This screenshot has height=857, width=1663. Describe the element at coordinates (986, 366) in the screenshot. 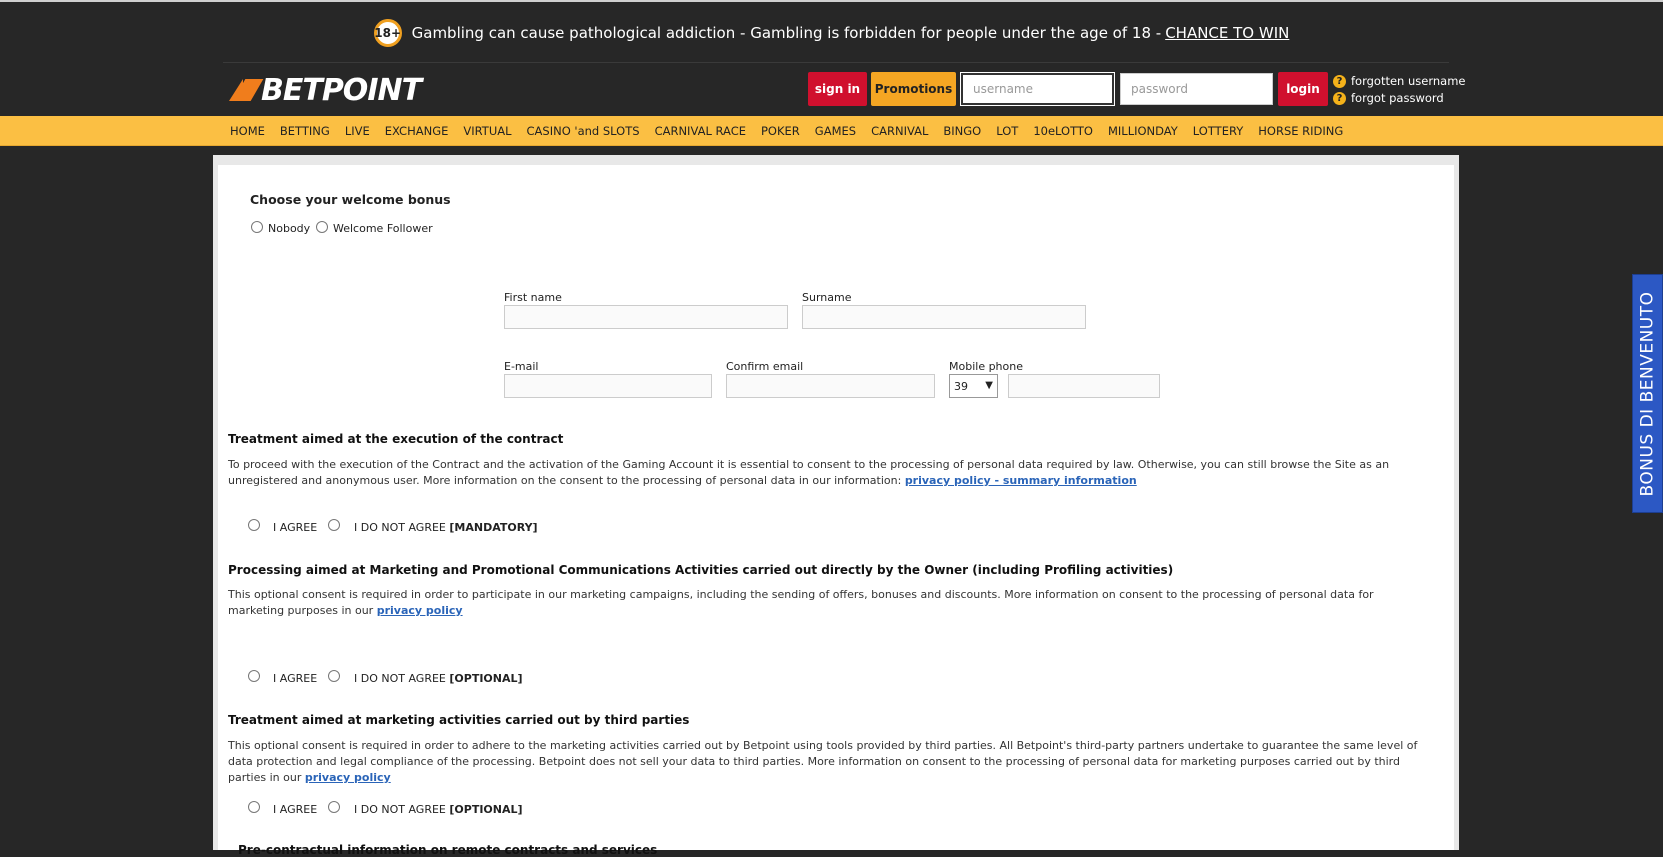

I see `mobile-phone-label: Mobile phone` at that location.